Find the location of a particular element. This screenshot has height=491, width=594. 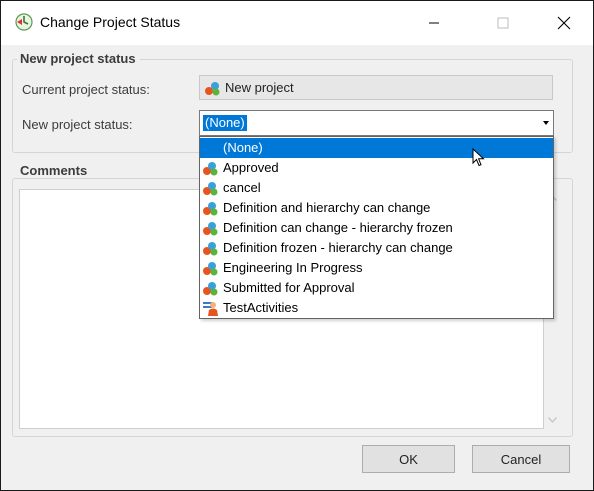

dropdown-item-cancel: cancel is located at coordinates (376, 188).